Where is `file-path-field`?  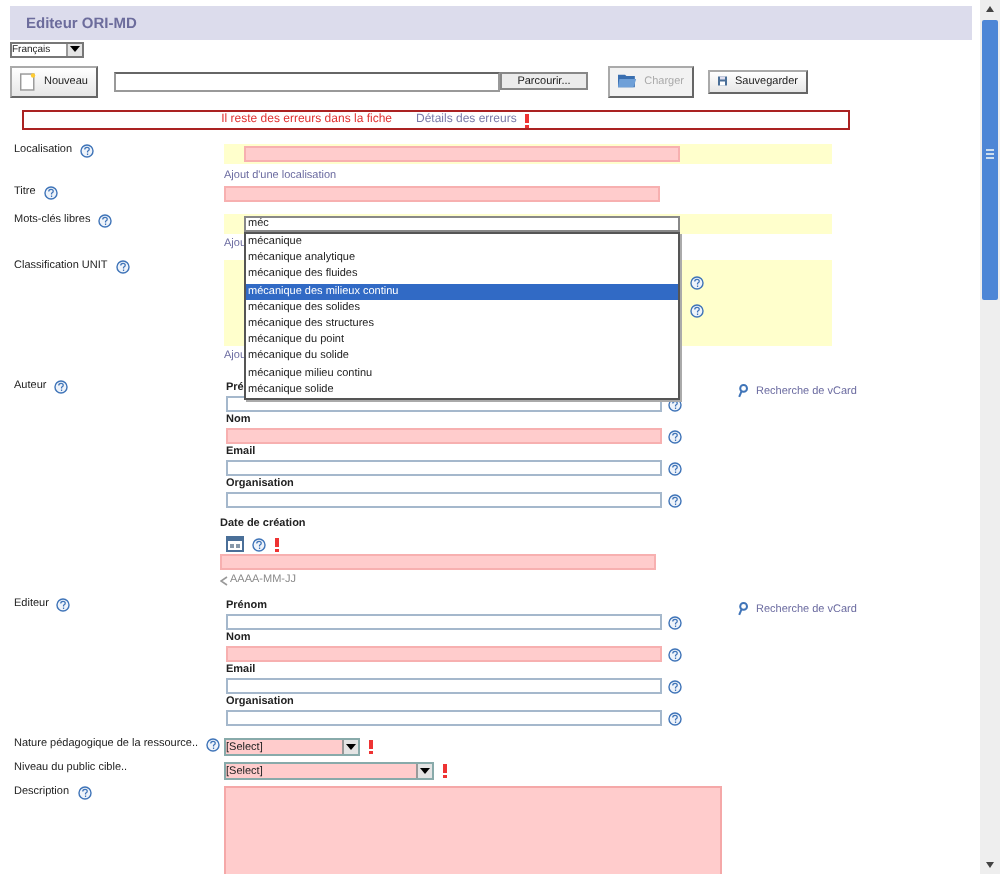 file-path-field is located at coordinates (307, 81).